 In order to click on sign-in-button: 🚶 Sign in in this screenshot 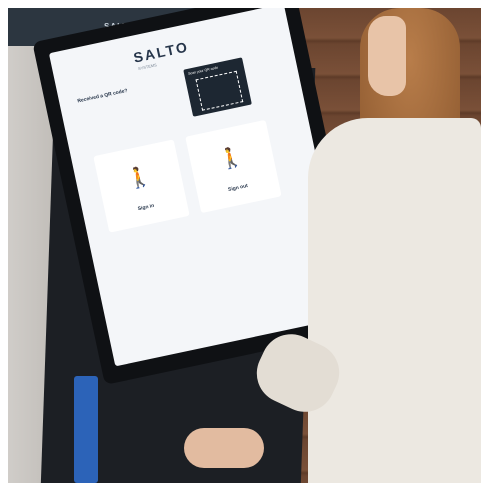, I will do `click(141, 186)`.